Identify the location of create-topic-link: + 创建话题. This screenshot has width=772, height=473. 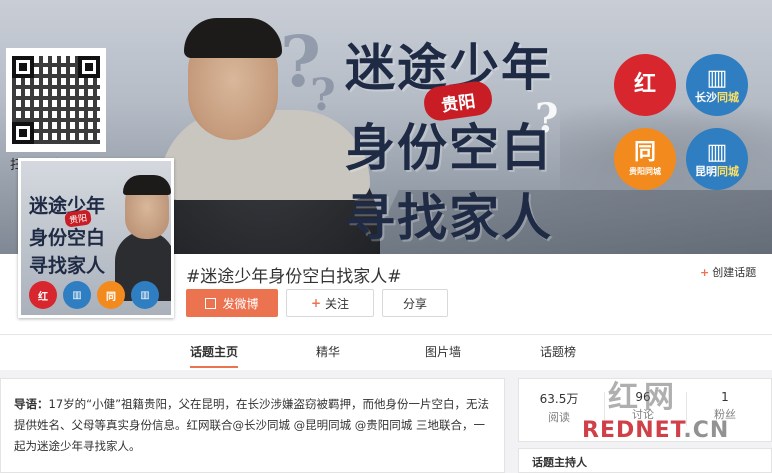
(728, 272).